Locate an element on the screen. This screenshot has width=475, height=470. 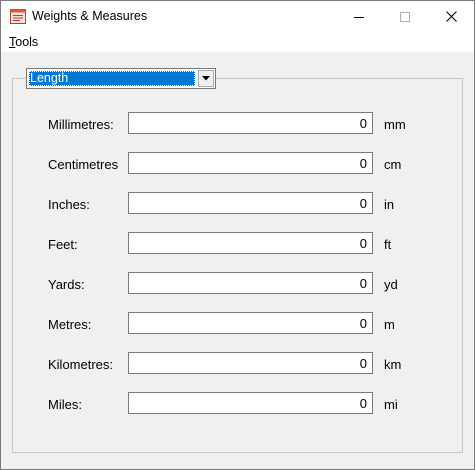
yards-input is located at coordinates (250, 283).